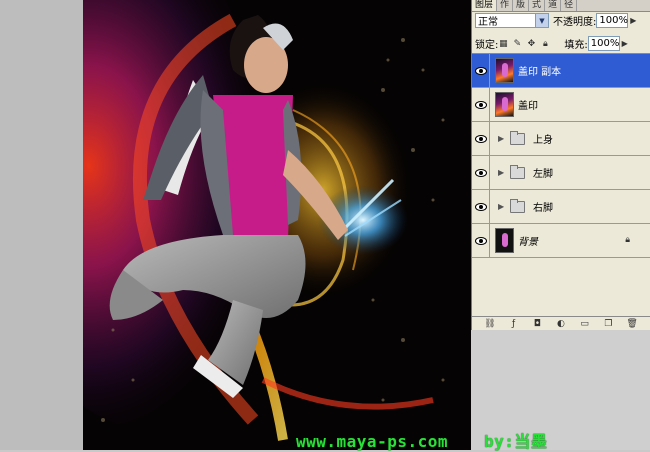 This screenshot has height=452, width=650. I want to click on opacity-label: 不透明度:, so click(575, 22).